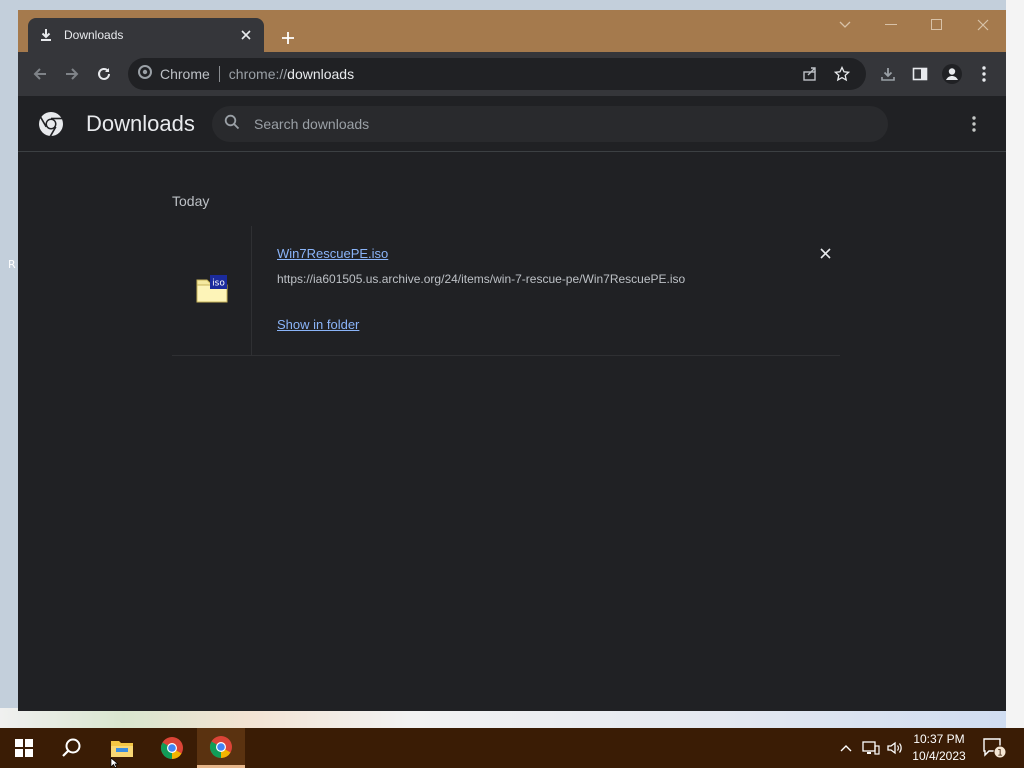 This screenshot has width=1024, height=768. What do you see at coordinates (1000, 754) in the screenshot?
I see `notification-count: 1` at bounding box center [1000, 754].